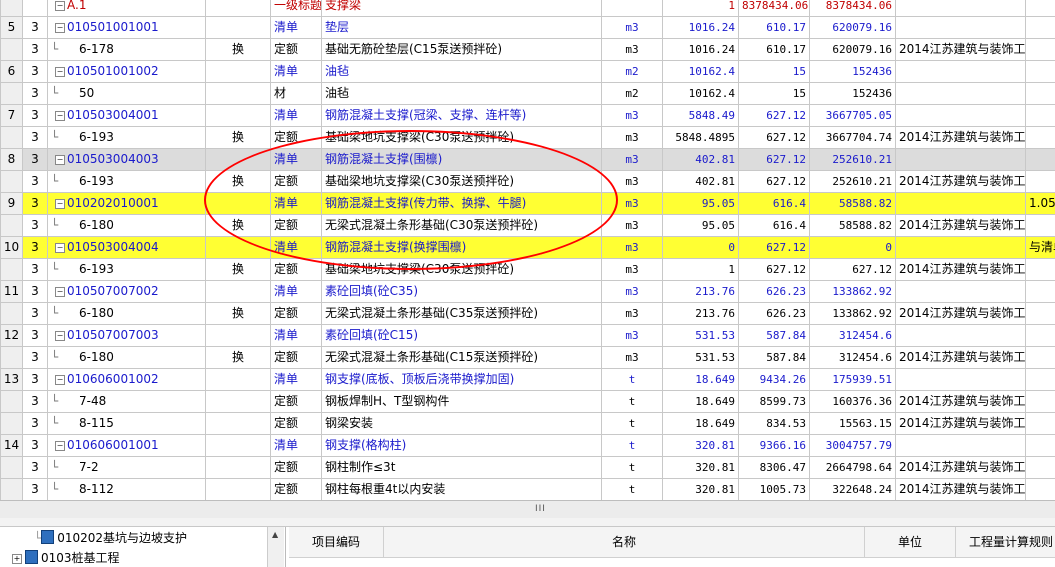  Describe the element at coordinates (852, 313) in the screenshot. I see `cell-total: 133862.92` at that location.